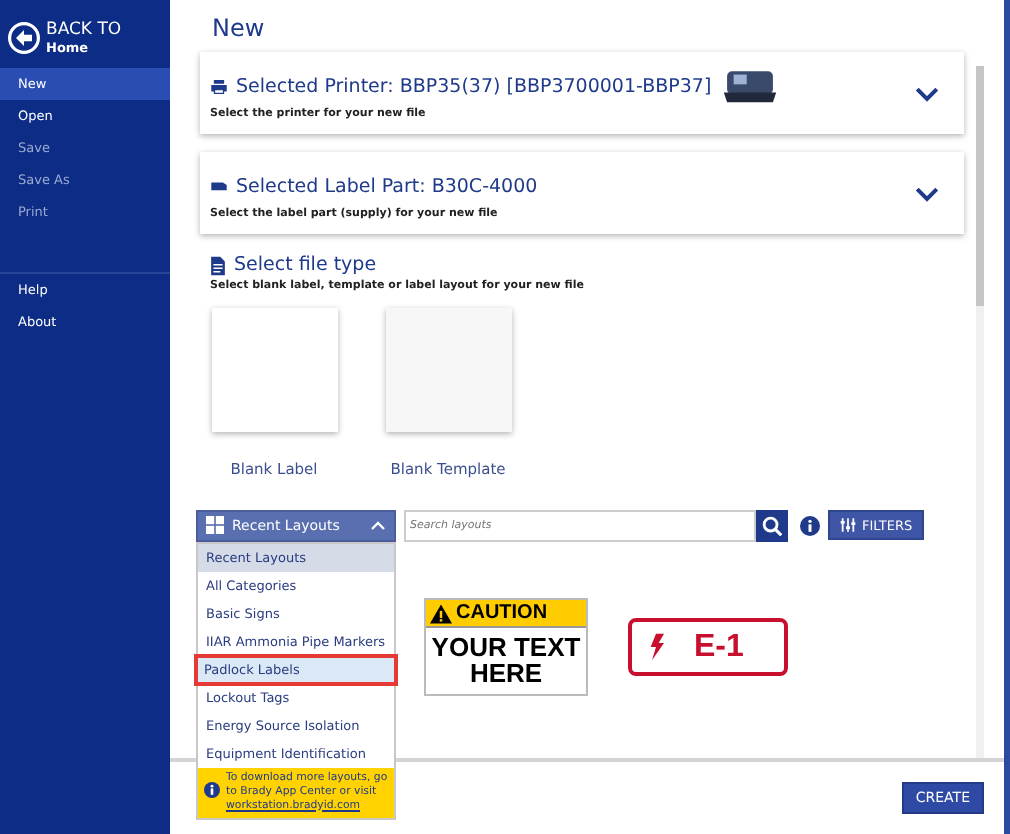 Image resolution: width=1010 pixels, height=834 pixels. I want to click on placeholder-text: YOUR TEXT HERE, so click(506, 661).